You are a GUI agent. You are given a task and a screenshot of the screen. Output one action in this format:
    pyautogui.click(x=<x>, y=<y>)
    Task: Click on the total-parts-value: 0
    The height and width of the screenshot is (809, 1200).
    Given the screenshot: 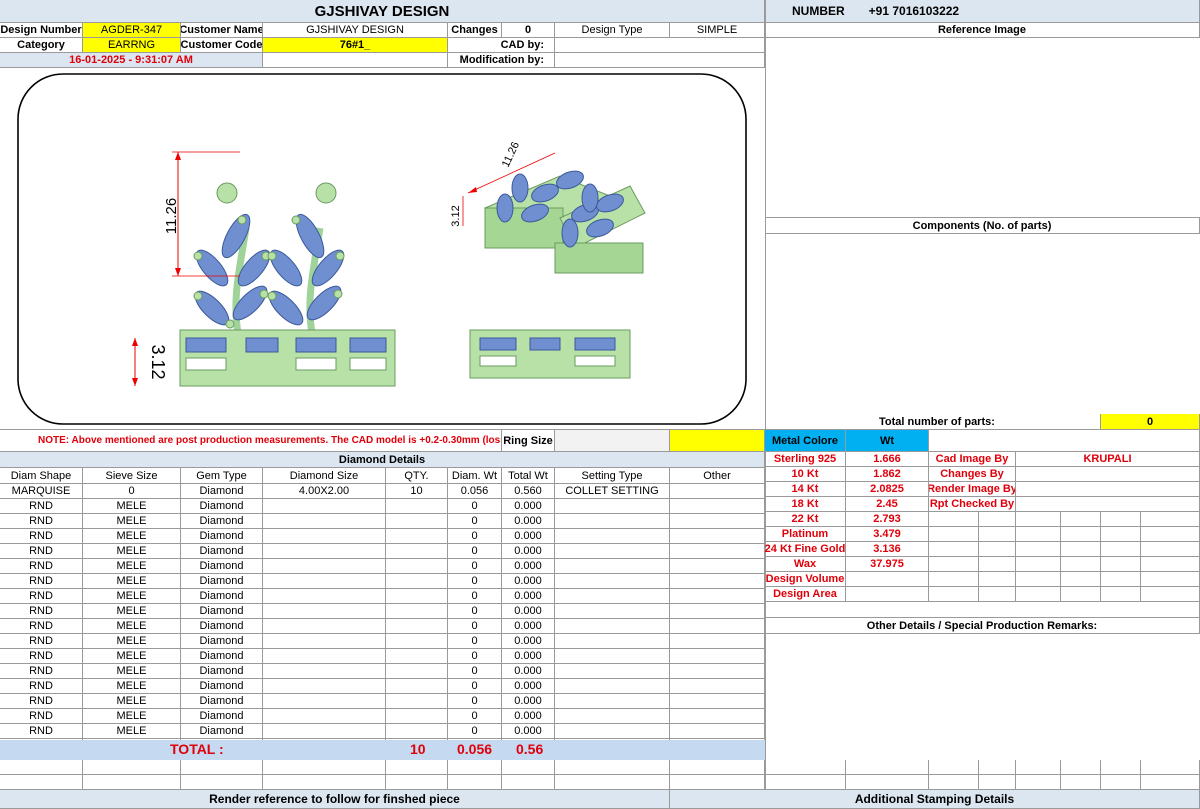 What is the action you would take?
    pyautogui.click(x=1150, y=422)
    